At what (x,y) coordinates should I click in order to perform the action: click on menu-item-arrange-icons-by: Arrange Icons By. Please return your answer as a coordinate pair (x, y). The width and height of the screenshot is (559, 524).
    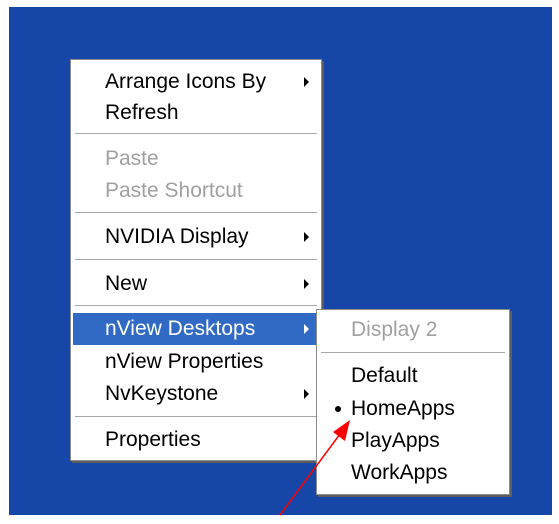
    Looking at the image, I should click on (196, 82).